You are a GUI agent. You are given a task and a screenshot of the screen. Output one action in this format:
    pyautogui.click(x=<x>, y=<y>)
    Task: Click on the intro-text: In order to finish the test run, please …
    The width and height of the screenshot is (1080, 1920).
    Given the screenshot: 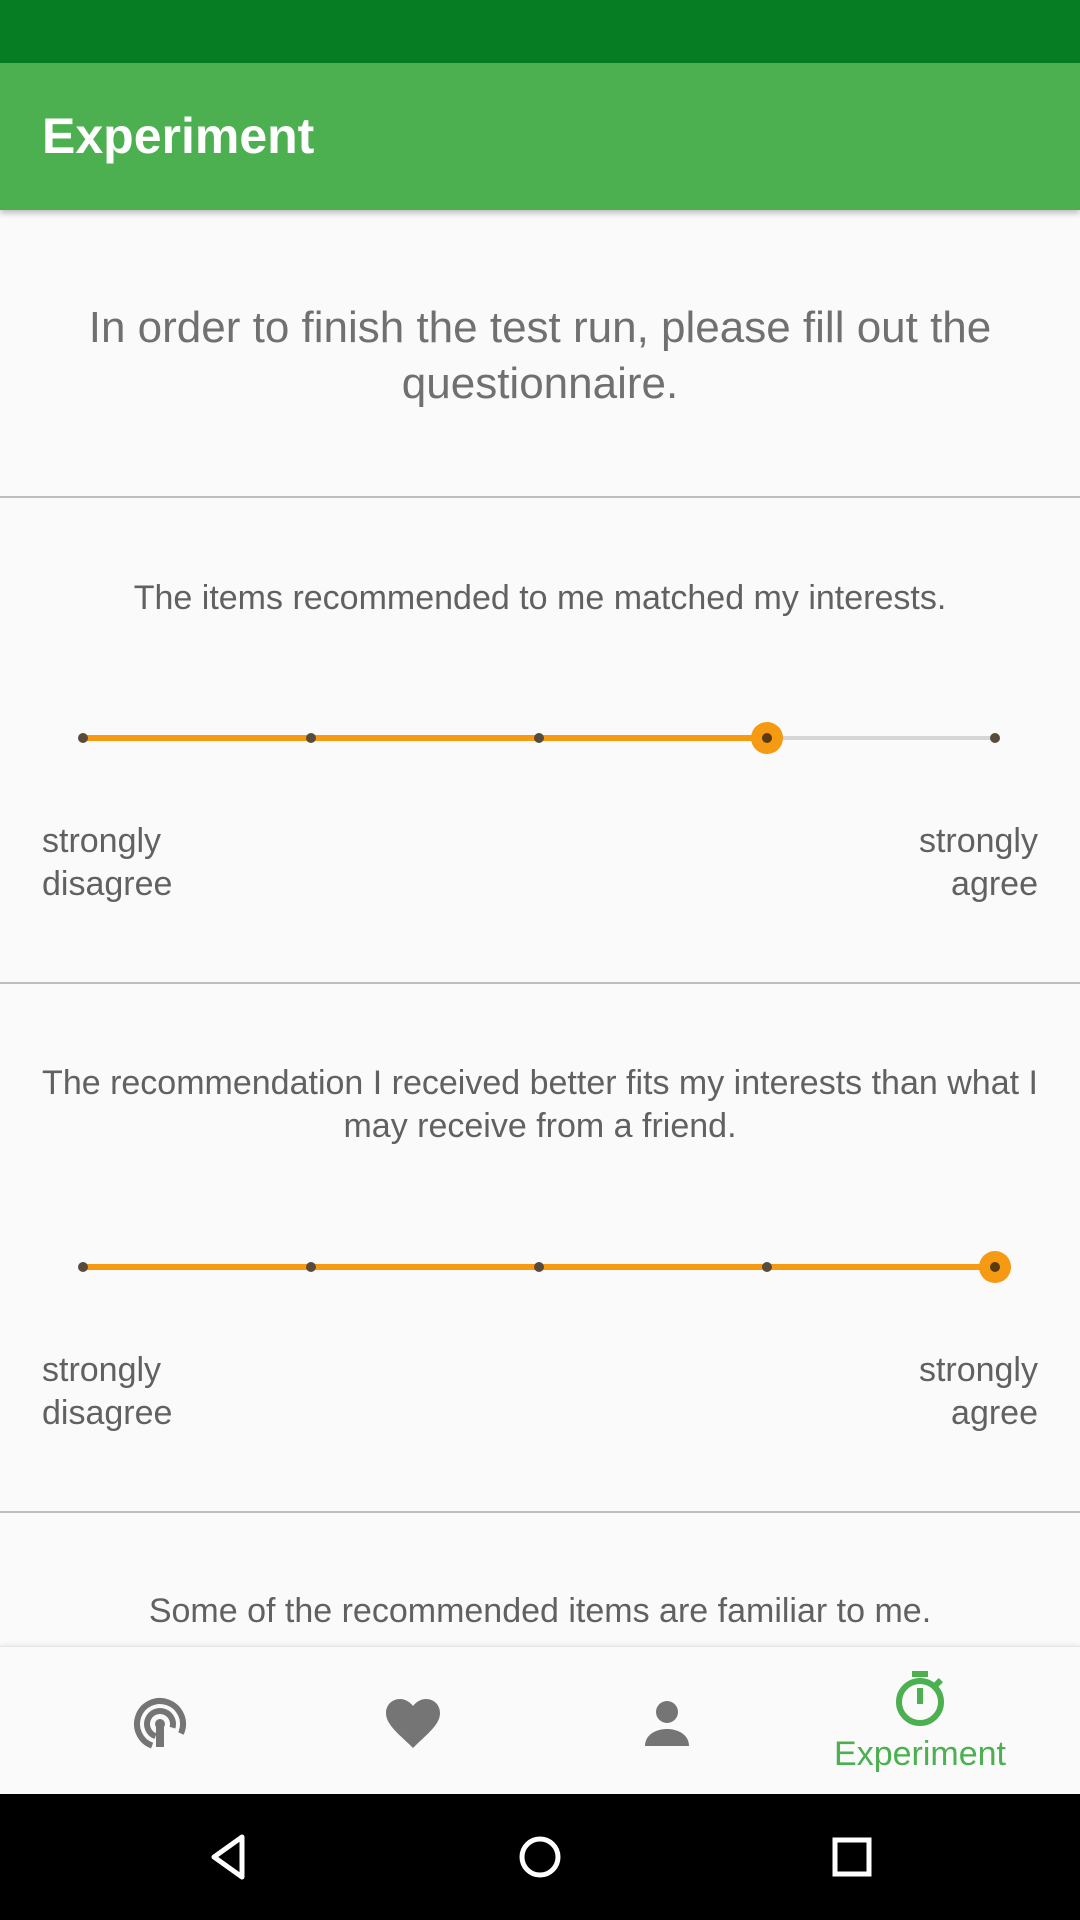 What is the action you would take?
    pyautogui.click(x=540, y=355)
    